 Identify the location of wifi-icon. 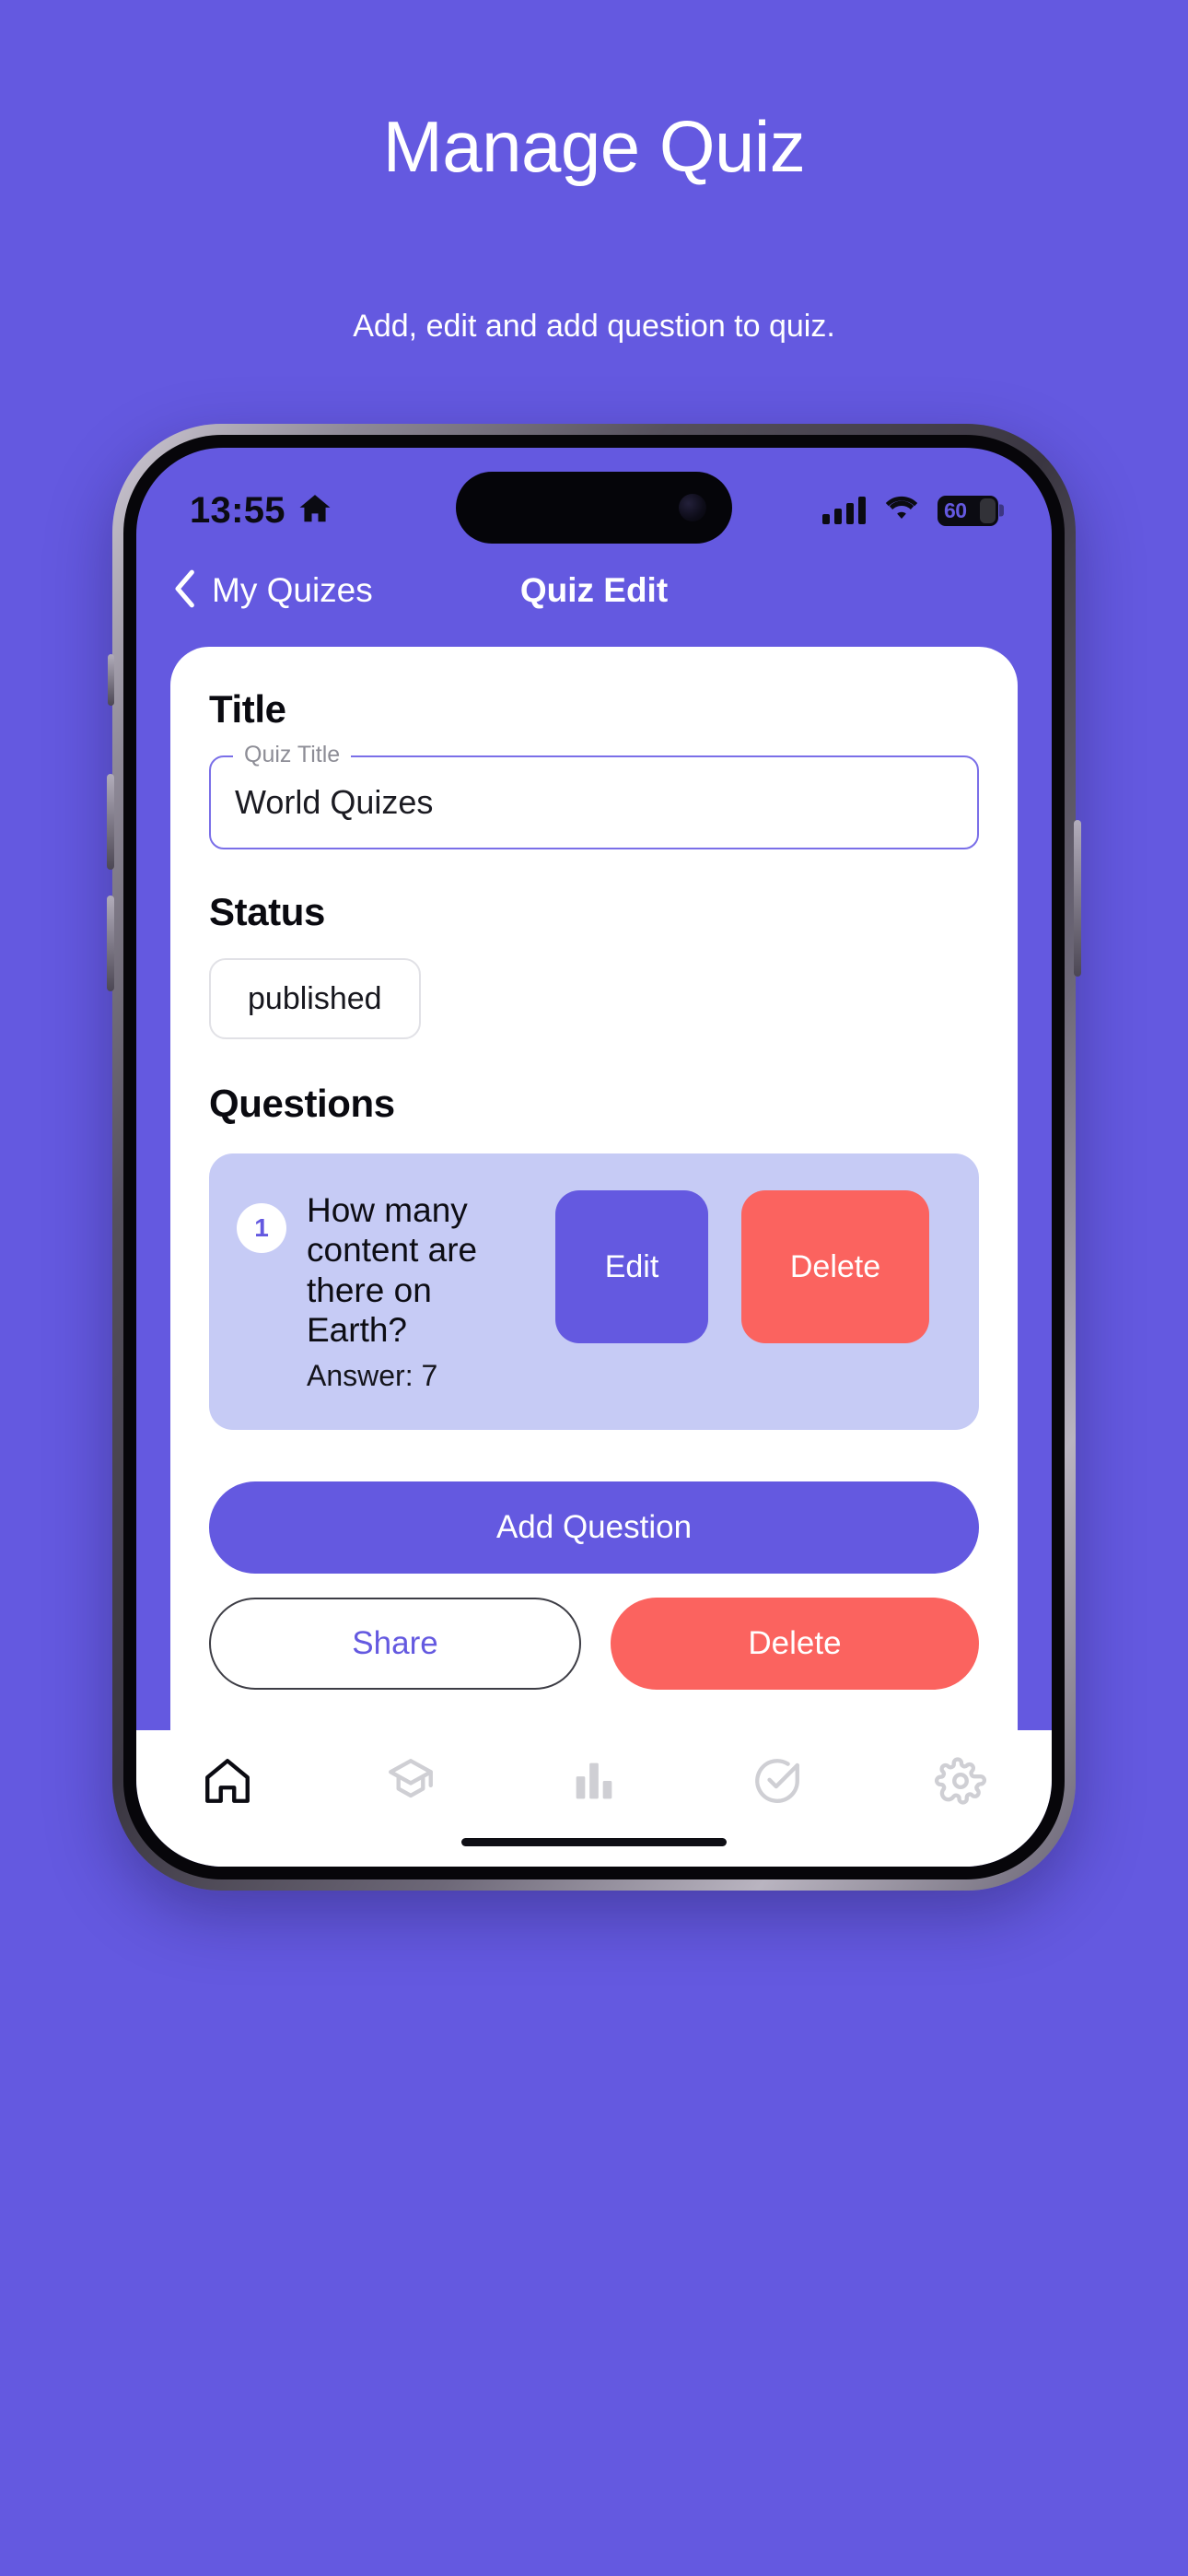
(901, 511).